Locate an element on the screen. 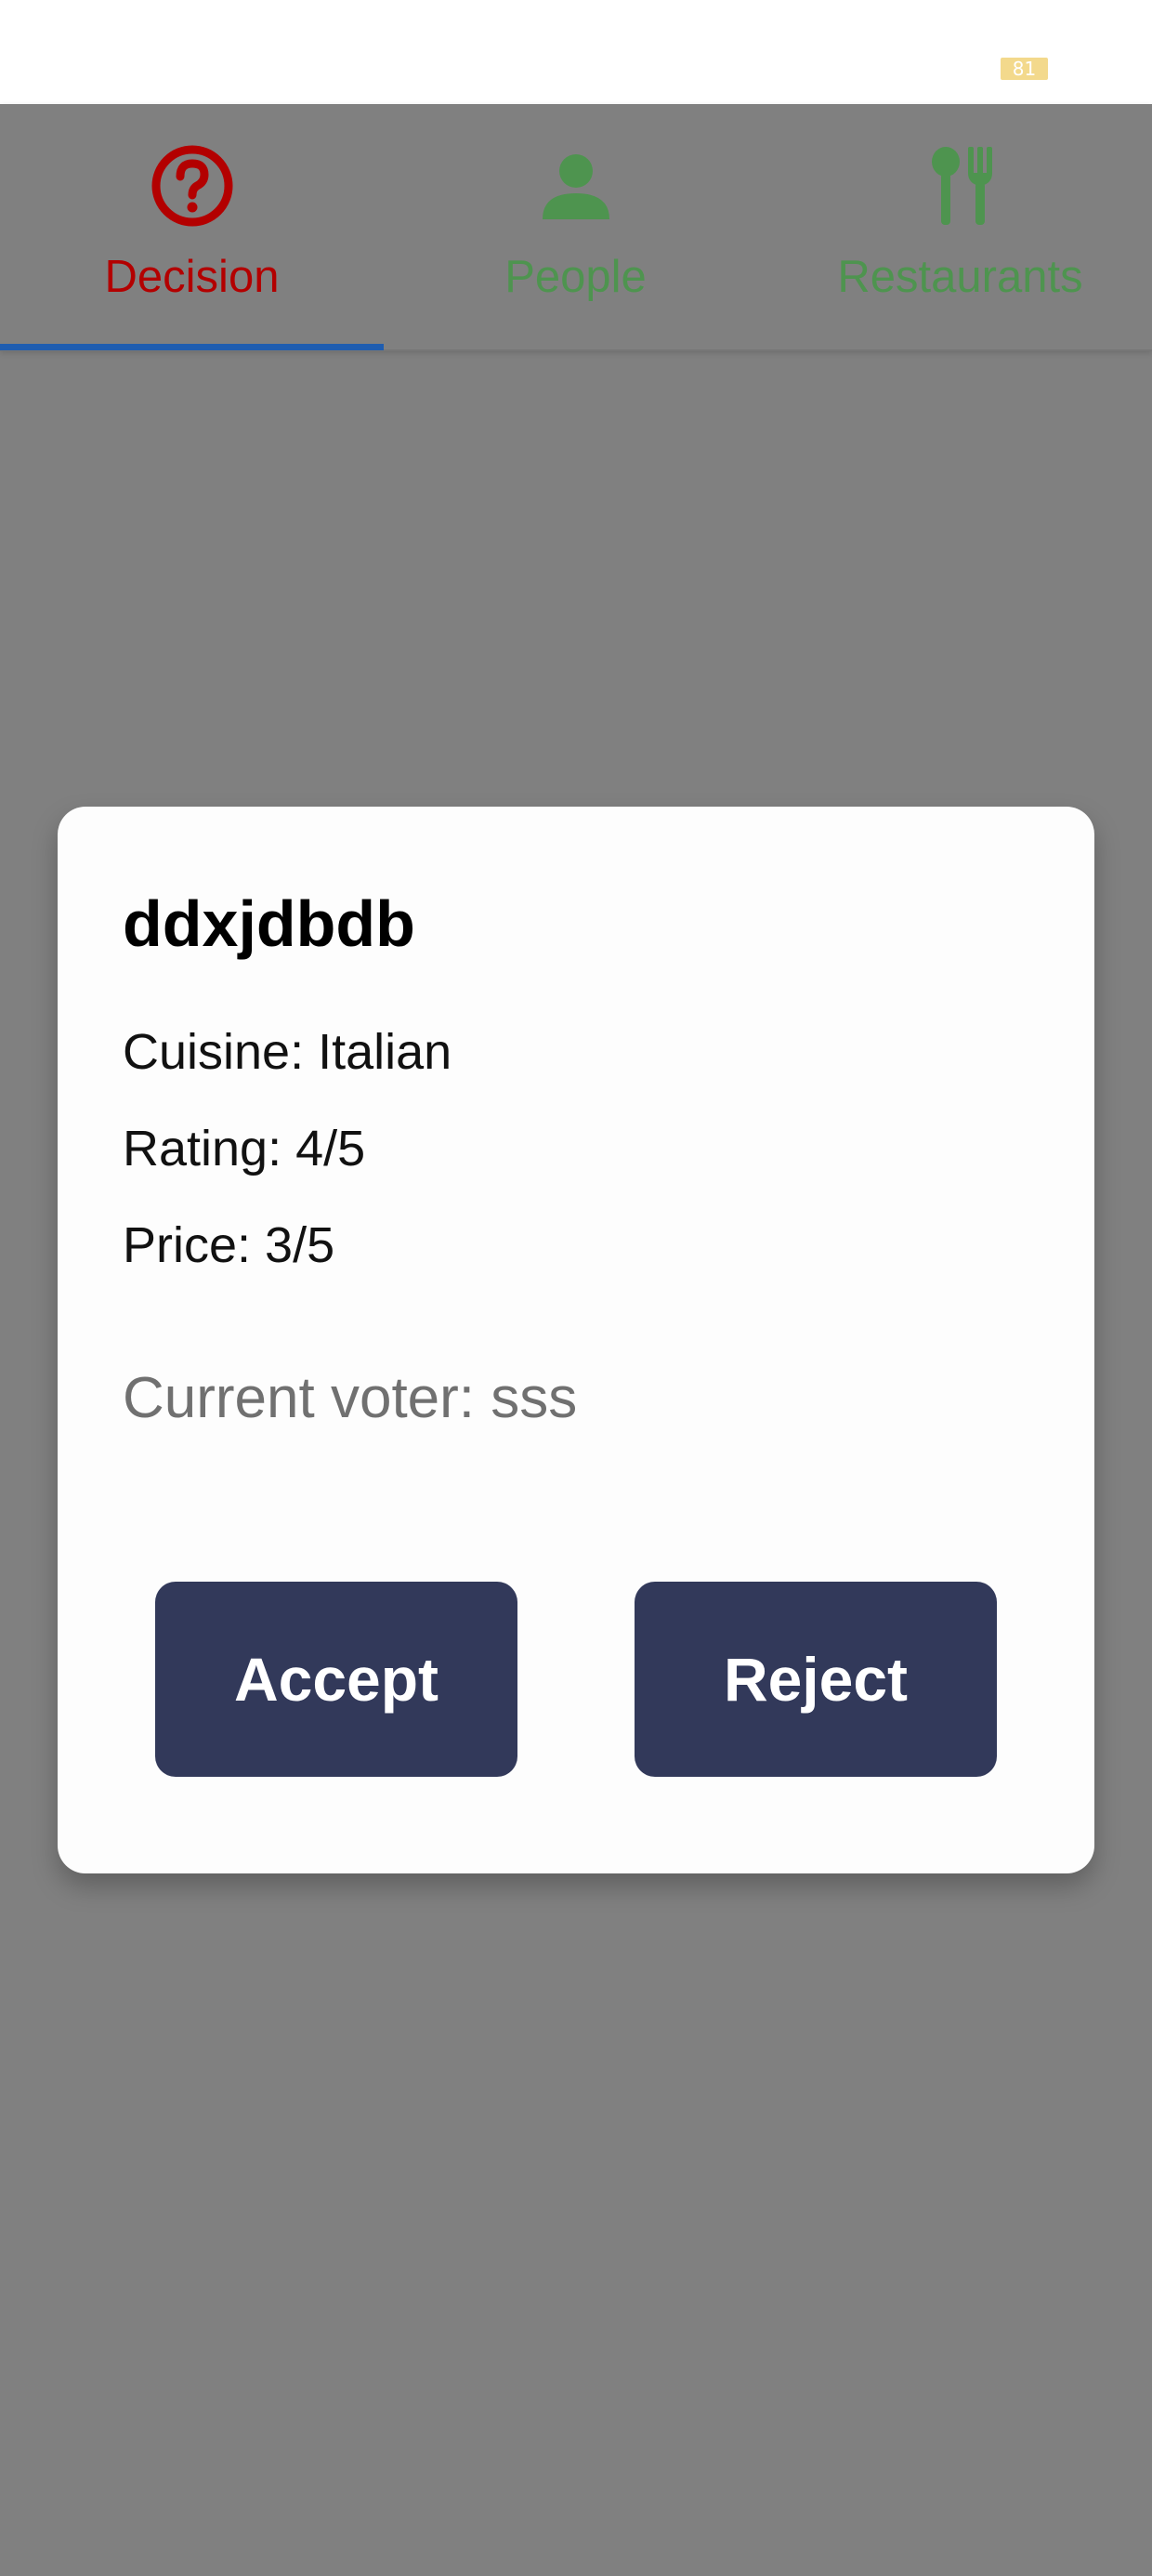 The width and height of the screenshot is (1152, 2576). person-icon is located at coordinates (575, 186).